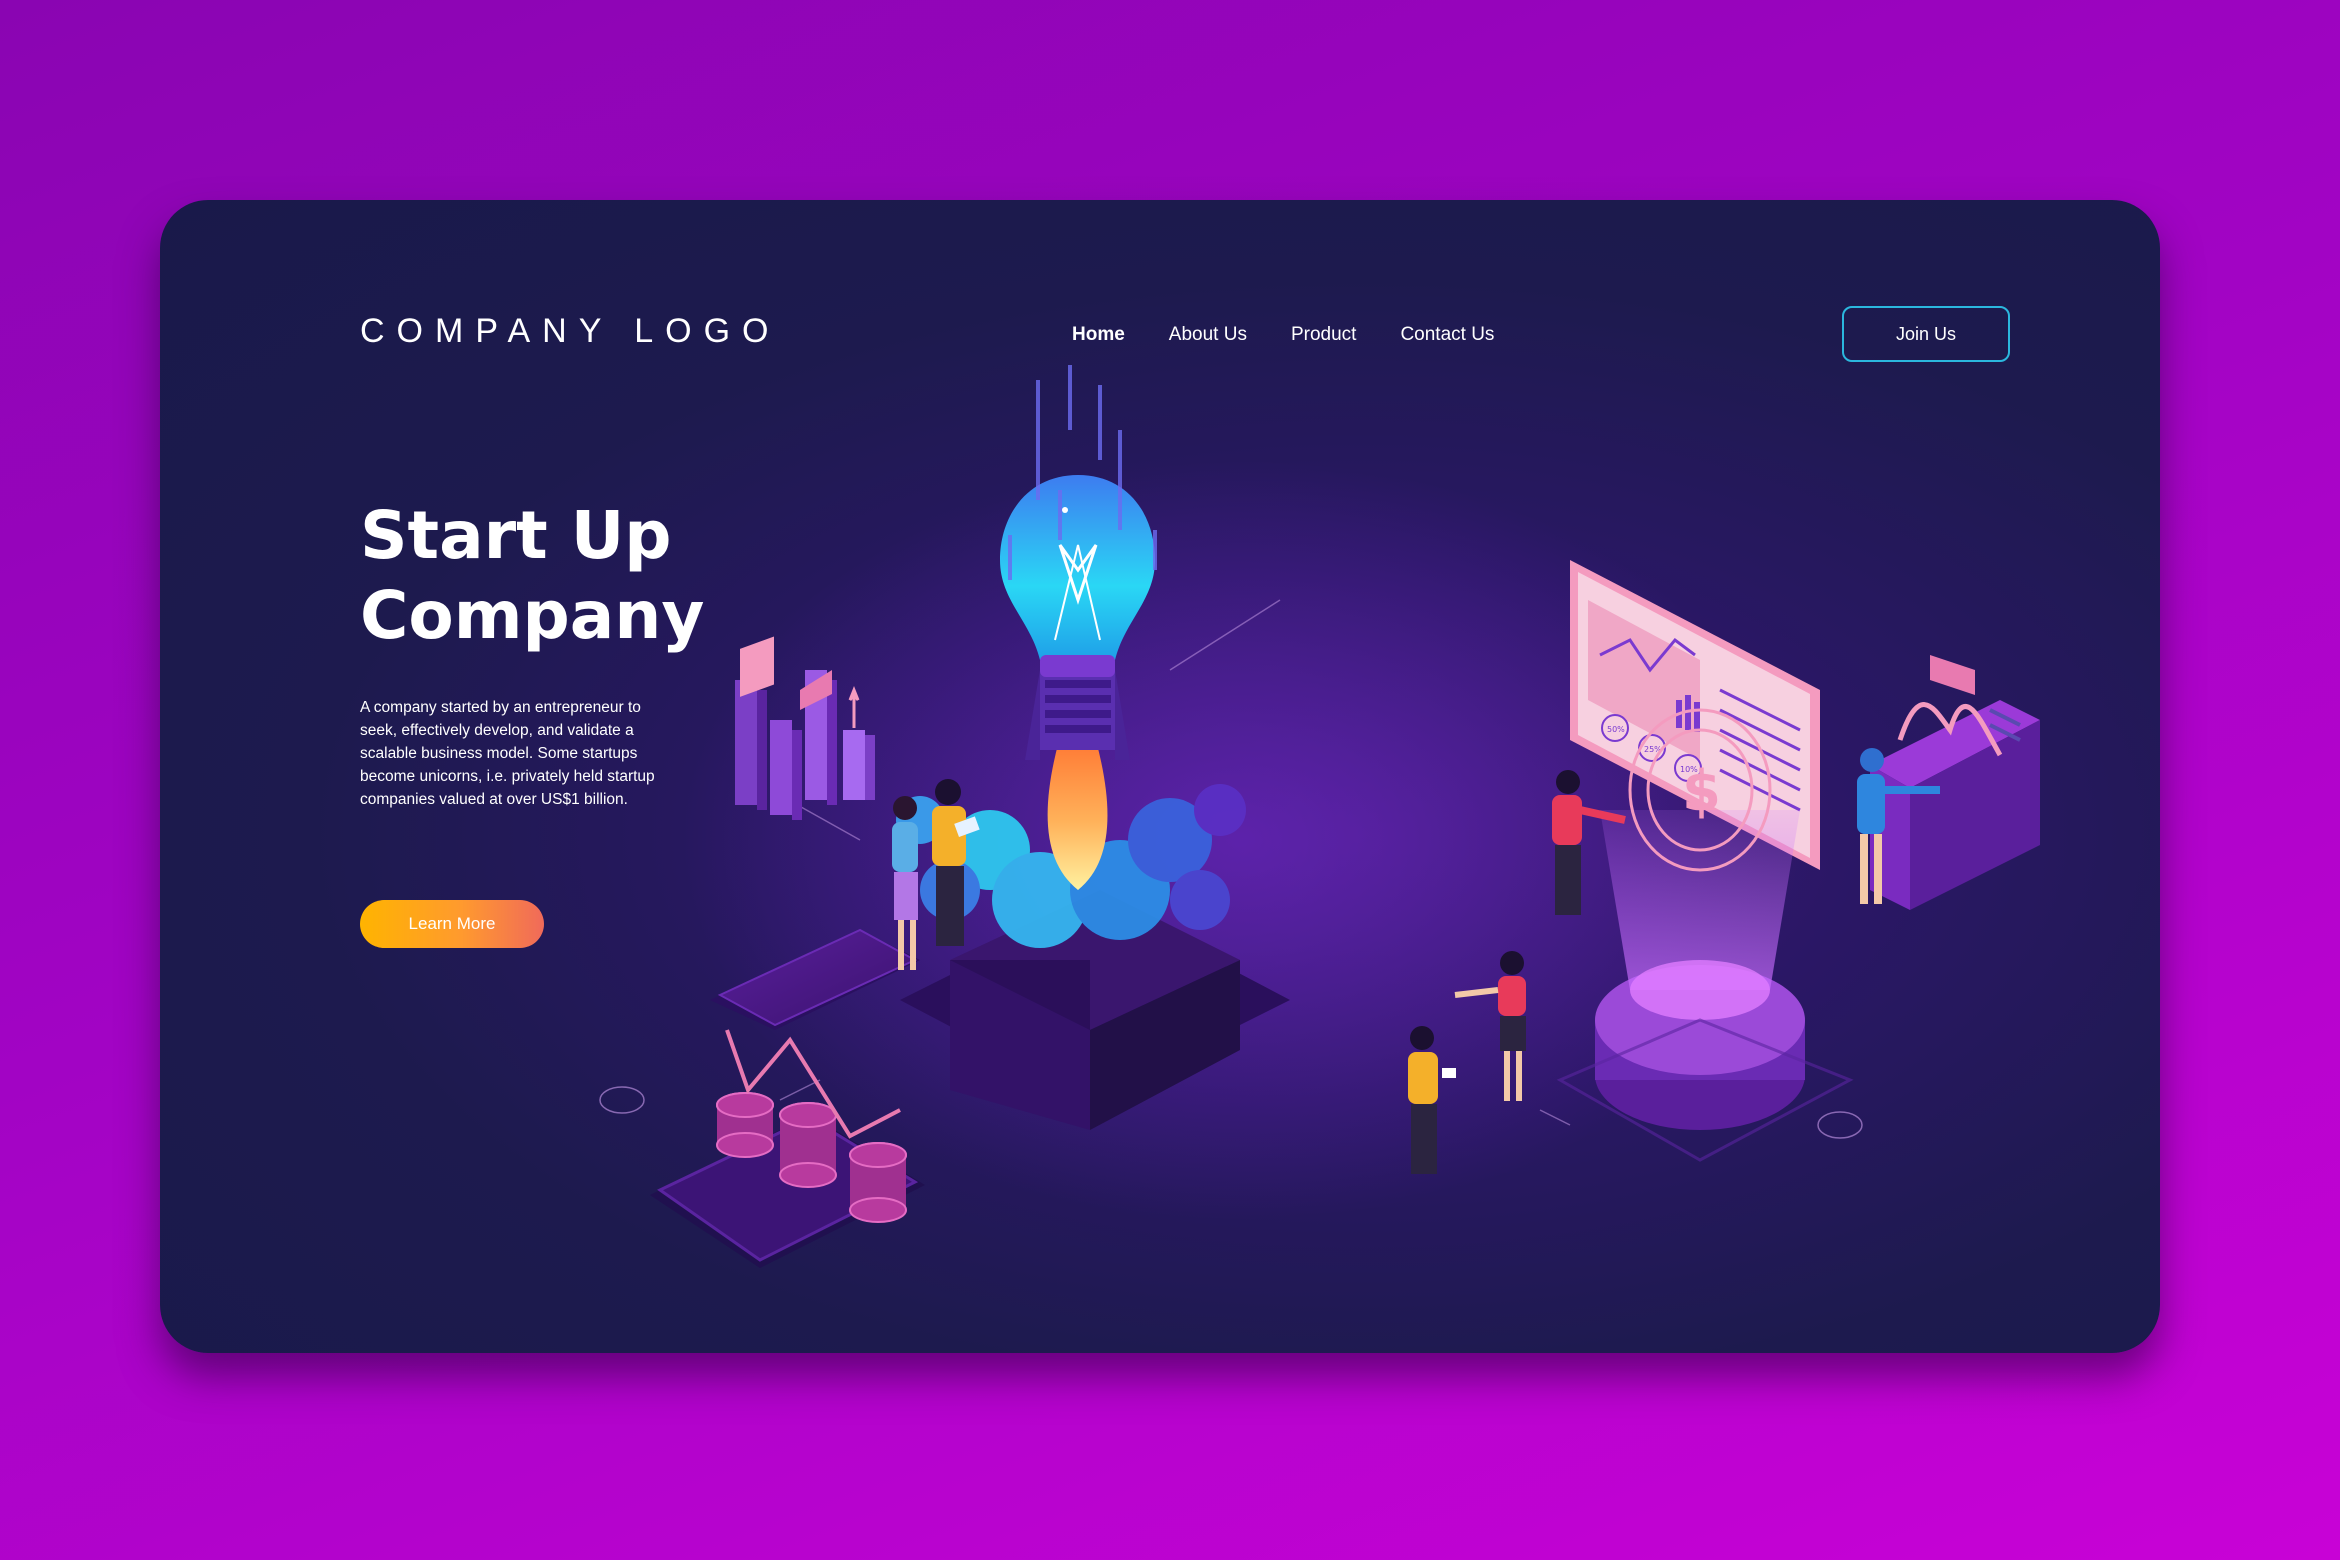  Describe the element at coordinates (570, 331) in the screenshot. I see `company-logo: COMPANY LOGO` at that location.